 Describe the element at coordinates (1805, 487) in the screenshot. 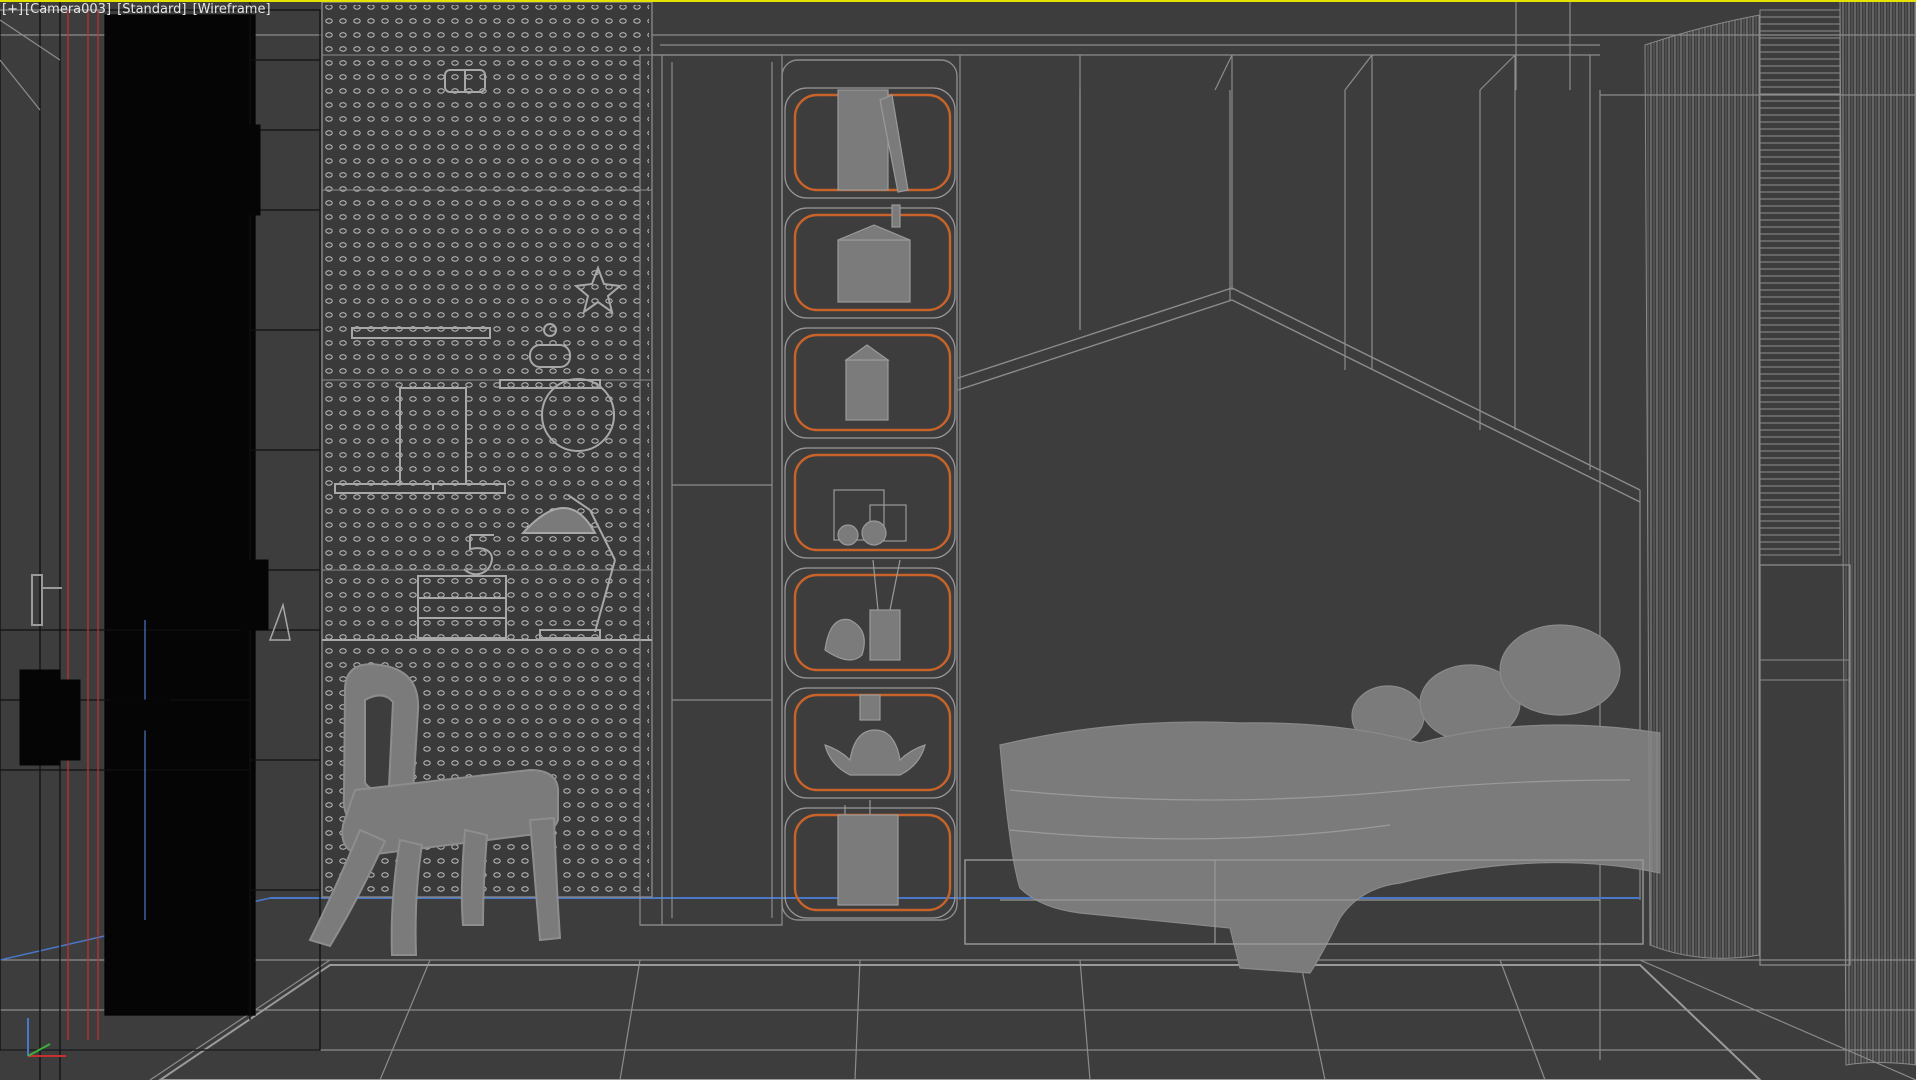

I see `window-blinds` at that location.